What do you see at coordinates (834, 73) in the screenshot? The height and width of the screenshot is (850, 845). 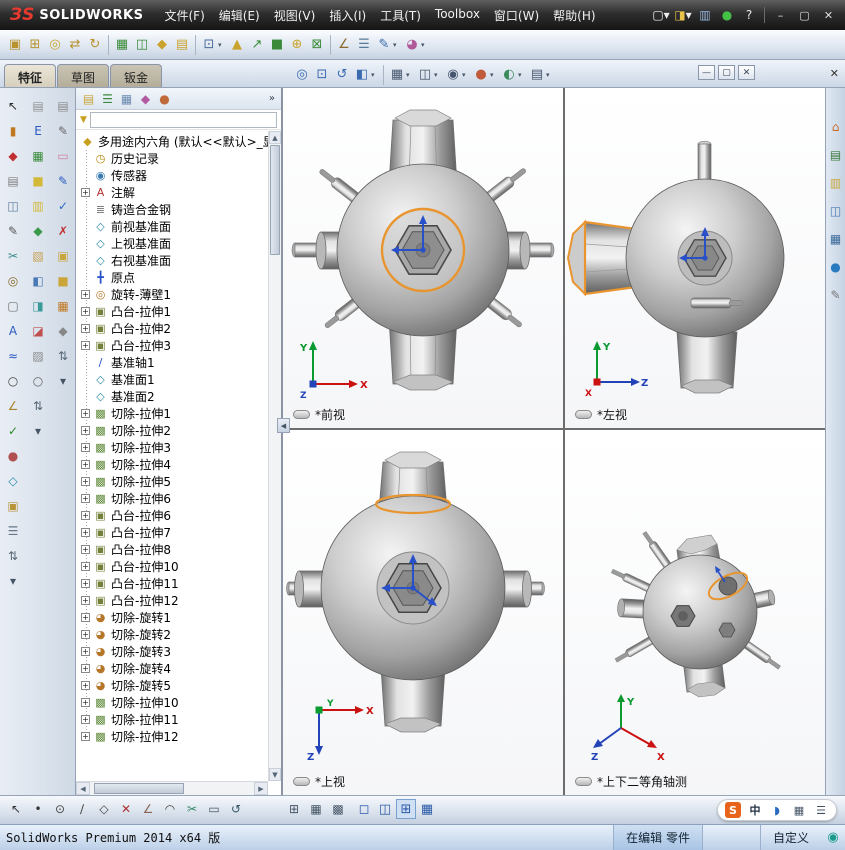 I see `close-pane-button: ✕` at bounding box center [834, 73].